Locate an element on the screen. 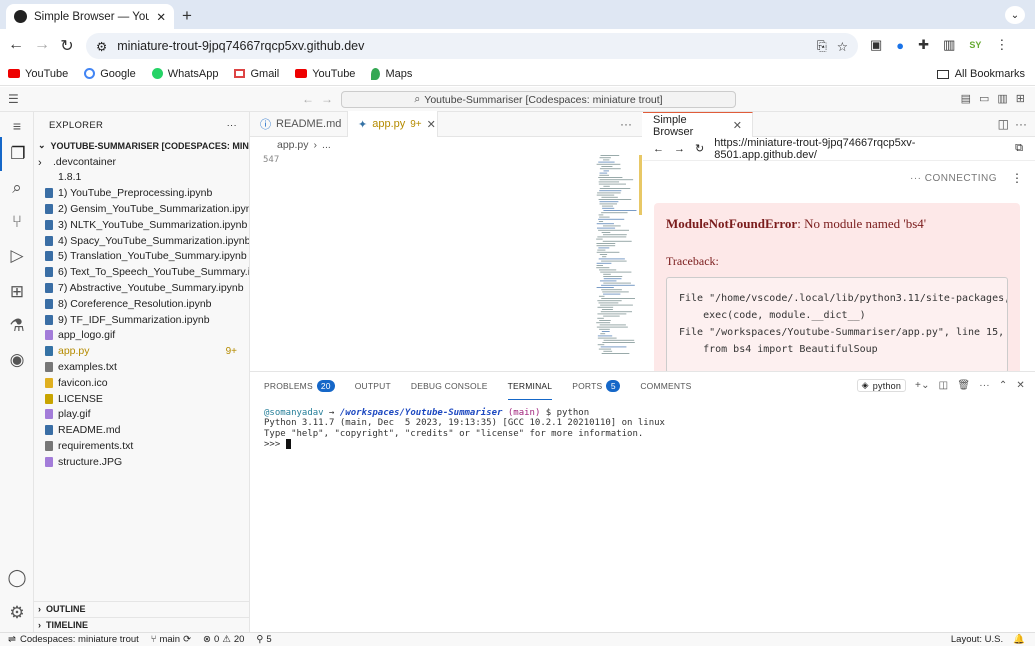 The width and height of the screenshot is (1035, 646). close-panel-icon: ✕ is located at coordinates (1020, 385).